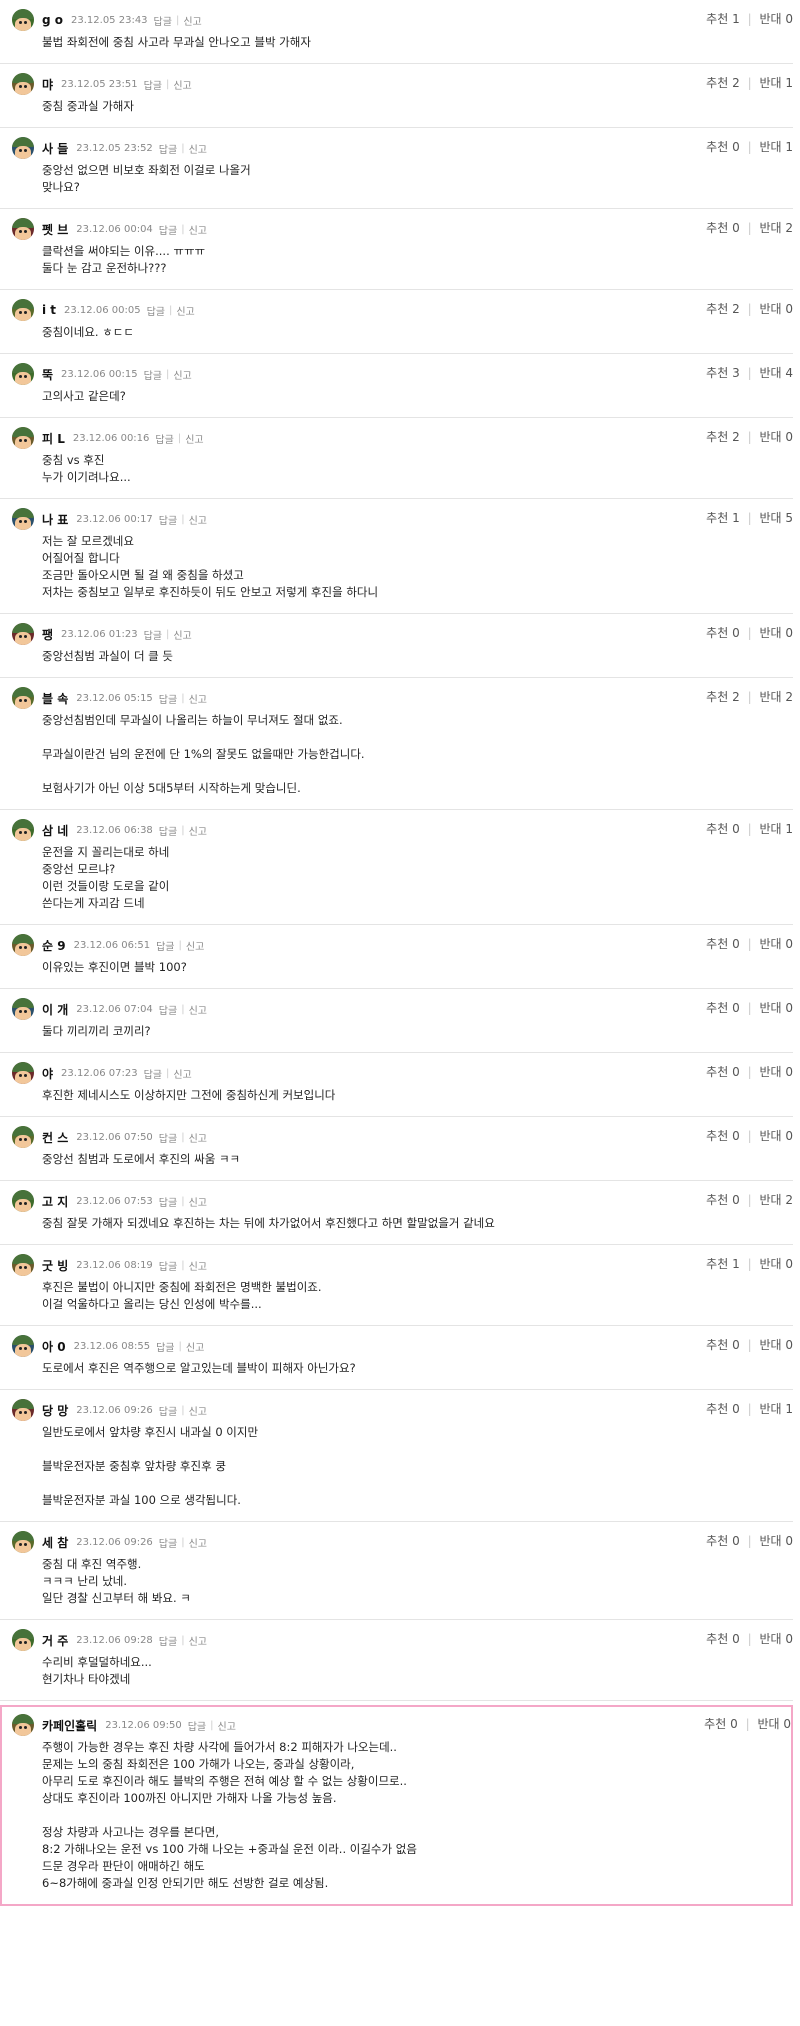 The image size is (800, 2026). I want to click on author-nickname: 야, so click(47, 1073).